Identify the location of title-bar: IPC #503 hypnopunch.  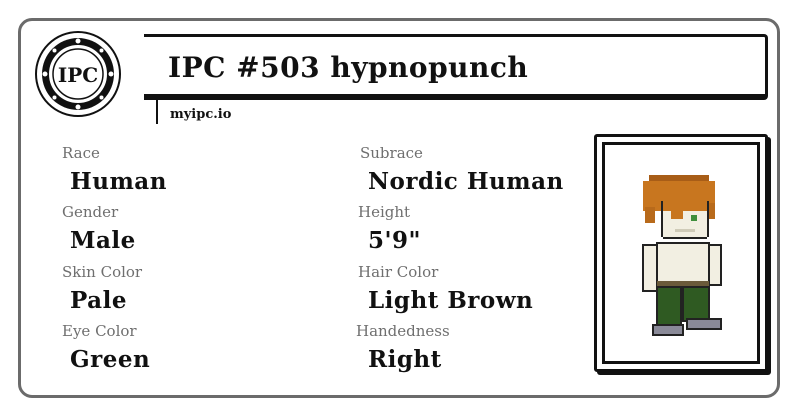
(456, 67).